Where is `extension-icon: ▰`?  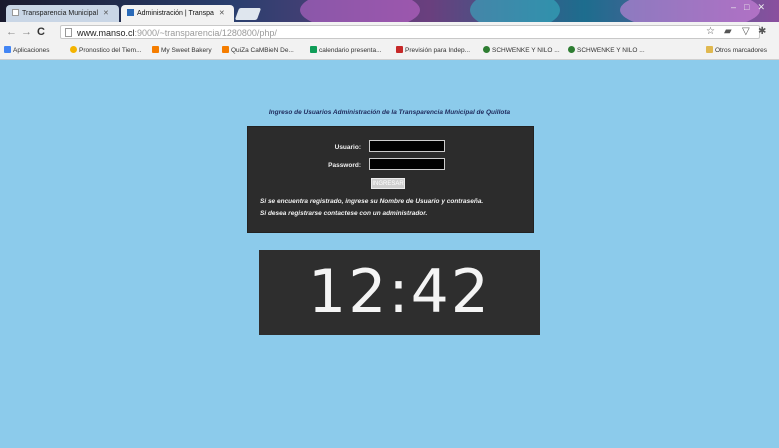
extension-icon: ▰ is located at coordinates (728, 31).